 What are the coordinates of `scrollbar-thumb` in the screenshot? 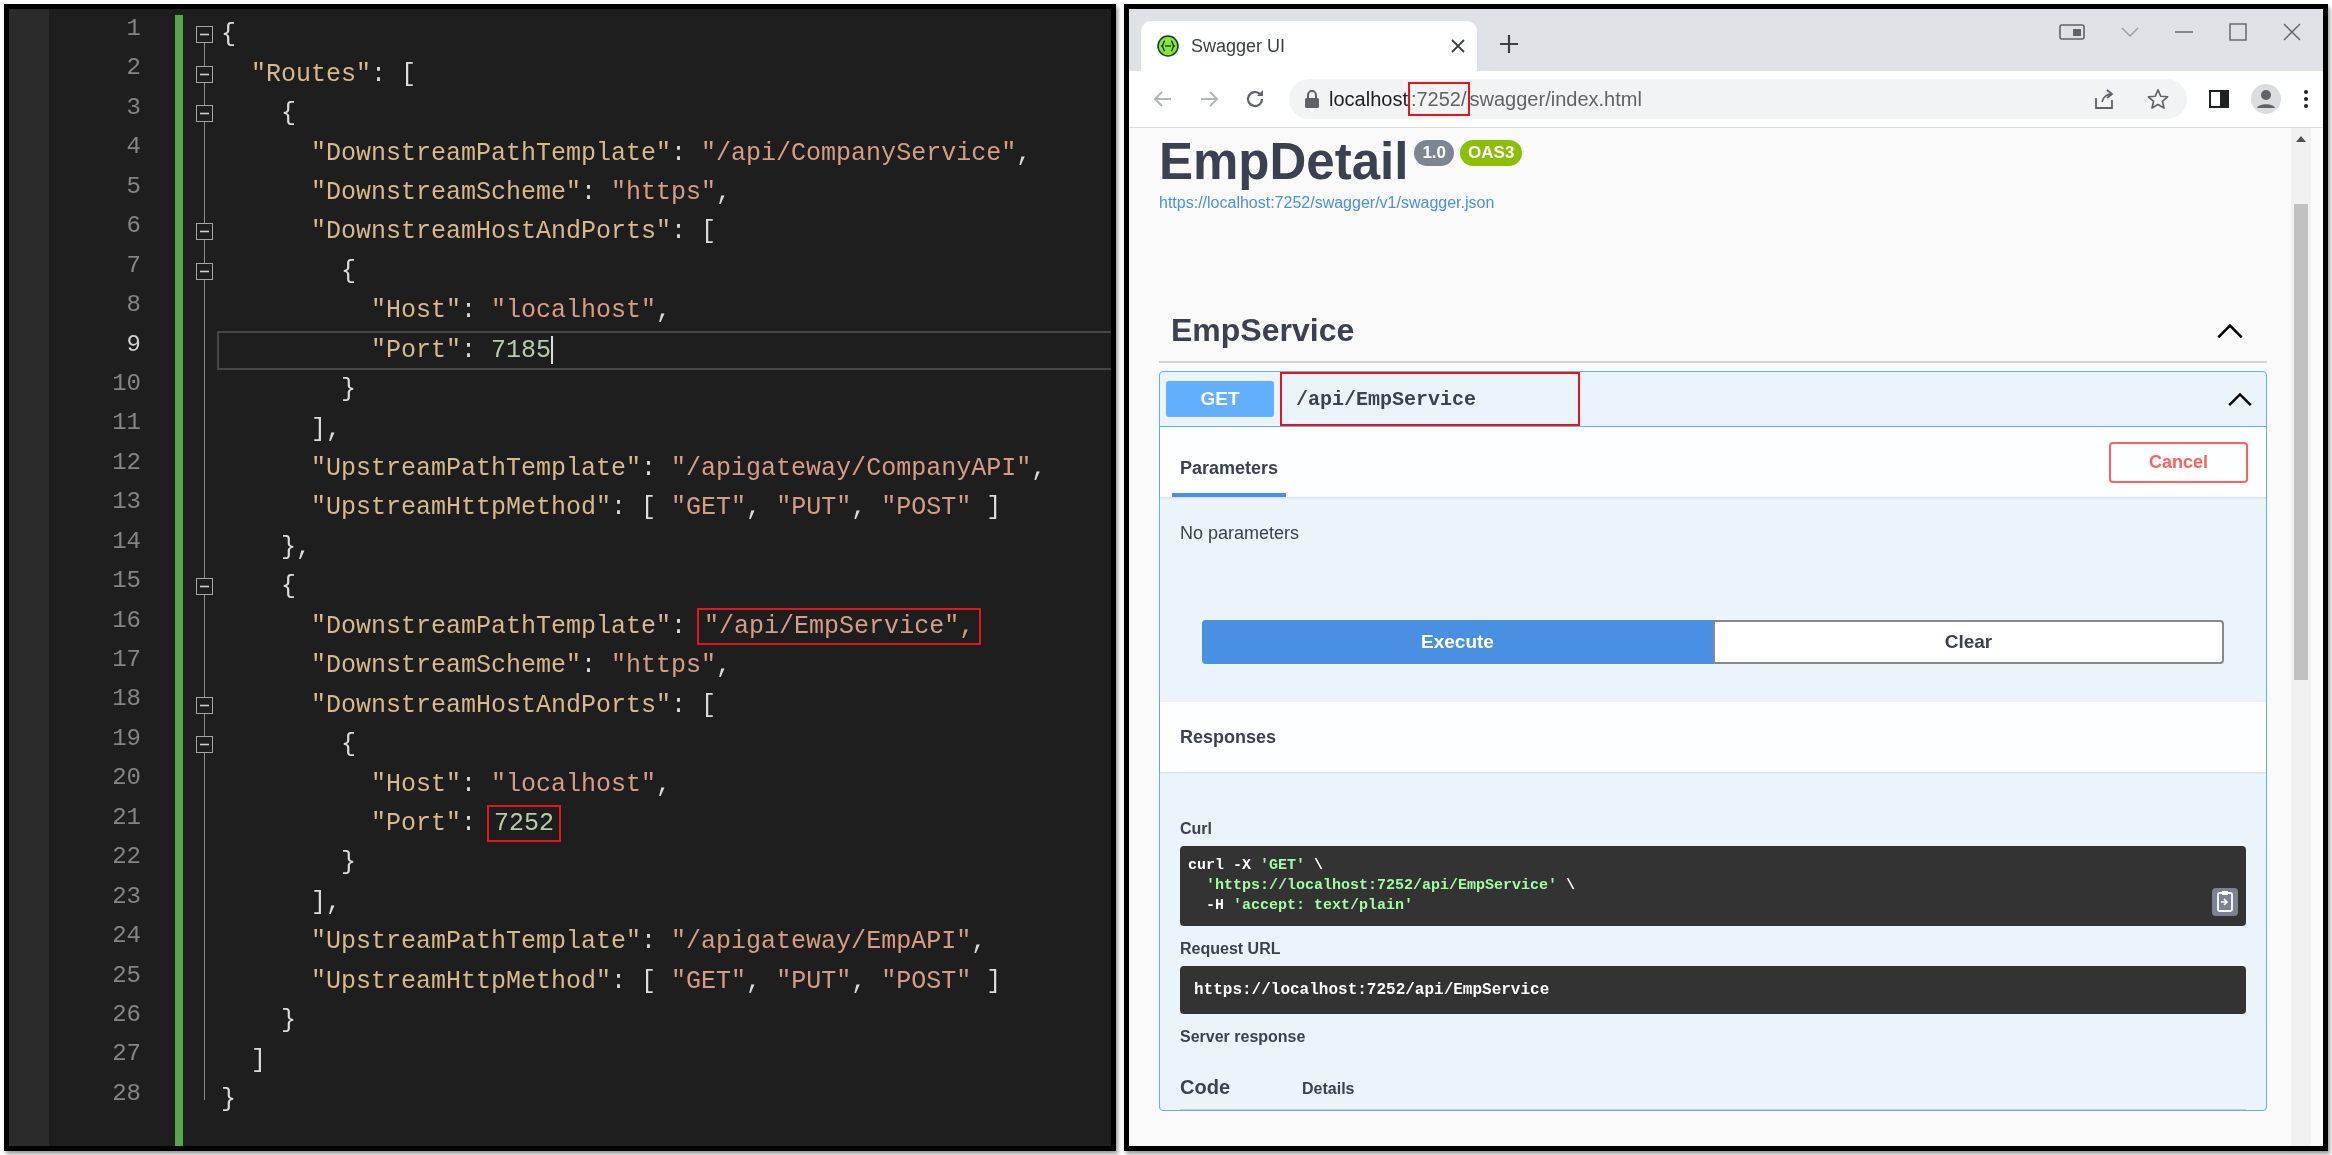 It's located at (2301, 442).